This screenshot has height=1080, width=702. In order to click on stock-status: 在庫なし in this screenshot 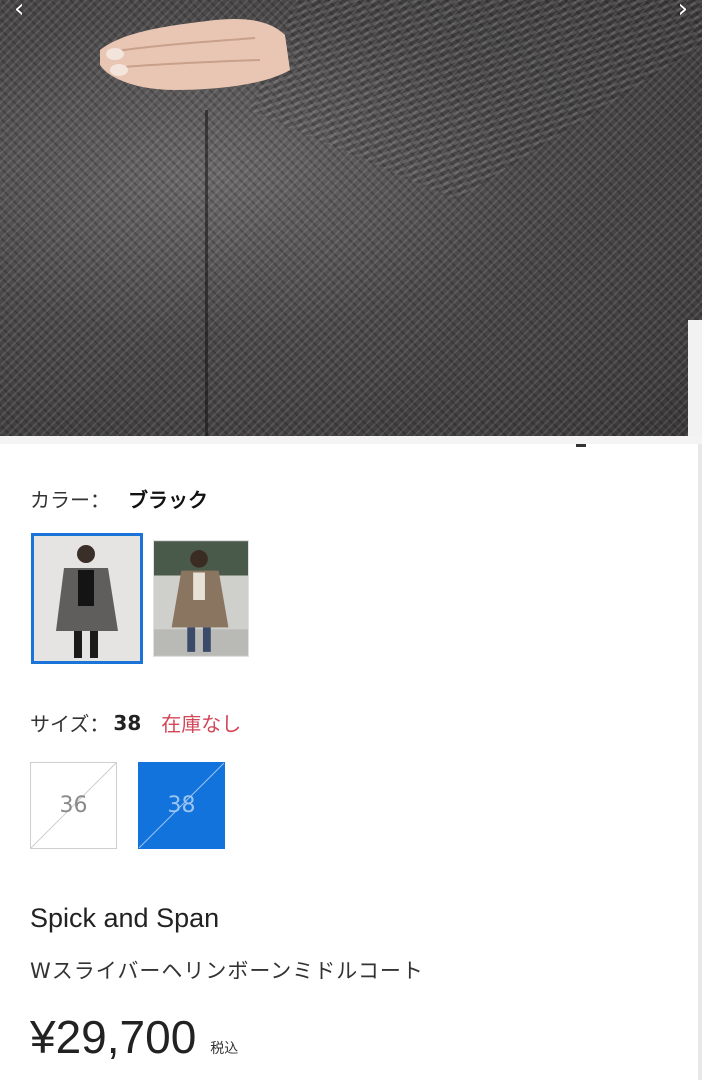, I will do `click(201, 724)`.